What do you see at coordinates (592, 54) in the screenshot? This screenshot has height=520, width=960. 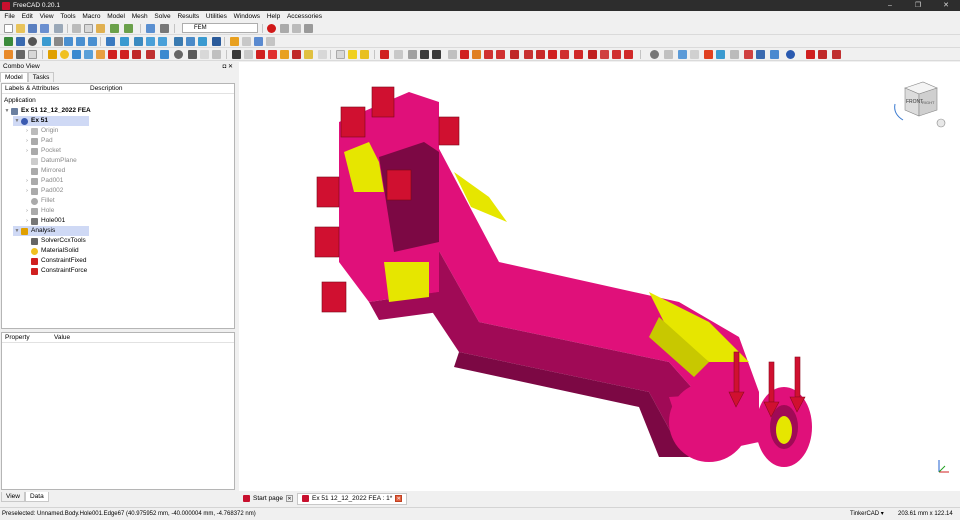 I see `post-stream-icon` at bounding box center [592, 54].